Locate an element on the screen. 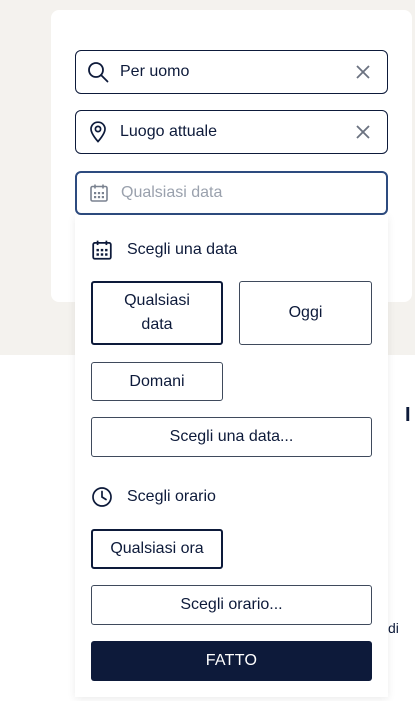 The image size is (415, 701). date-option-label: Qualsiasi data is located at coordinates (157, 312).